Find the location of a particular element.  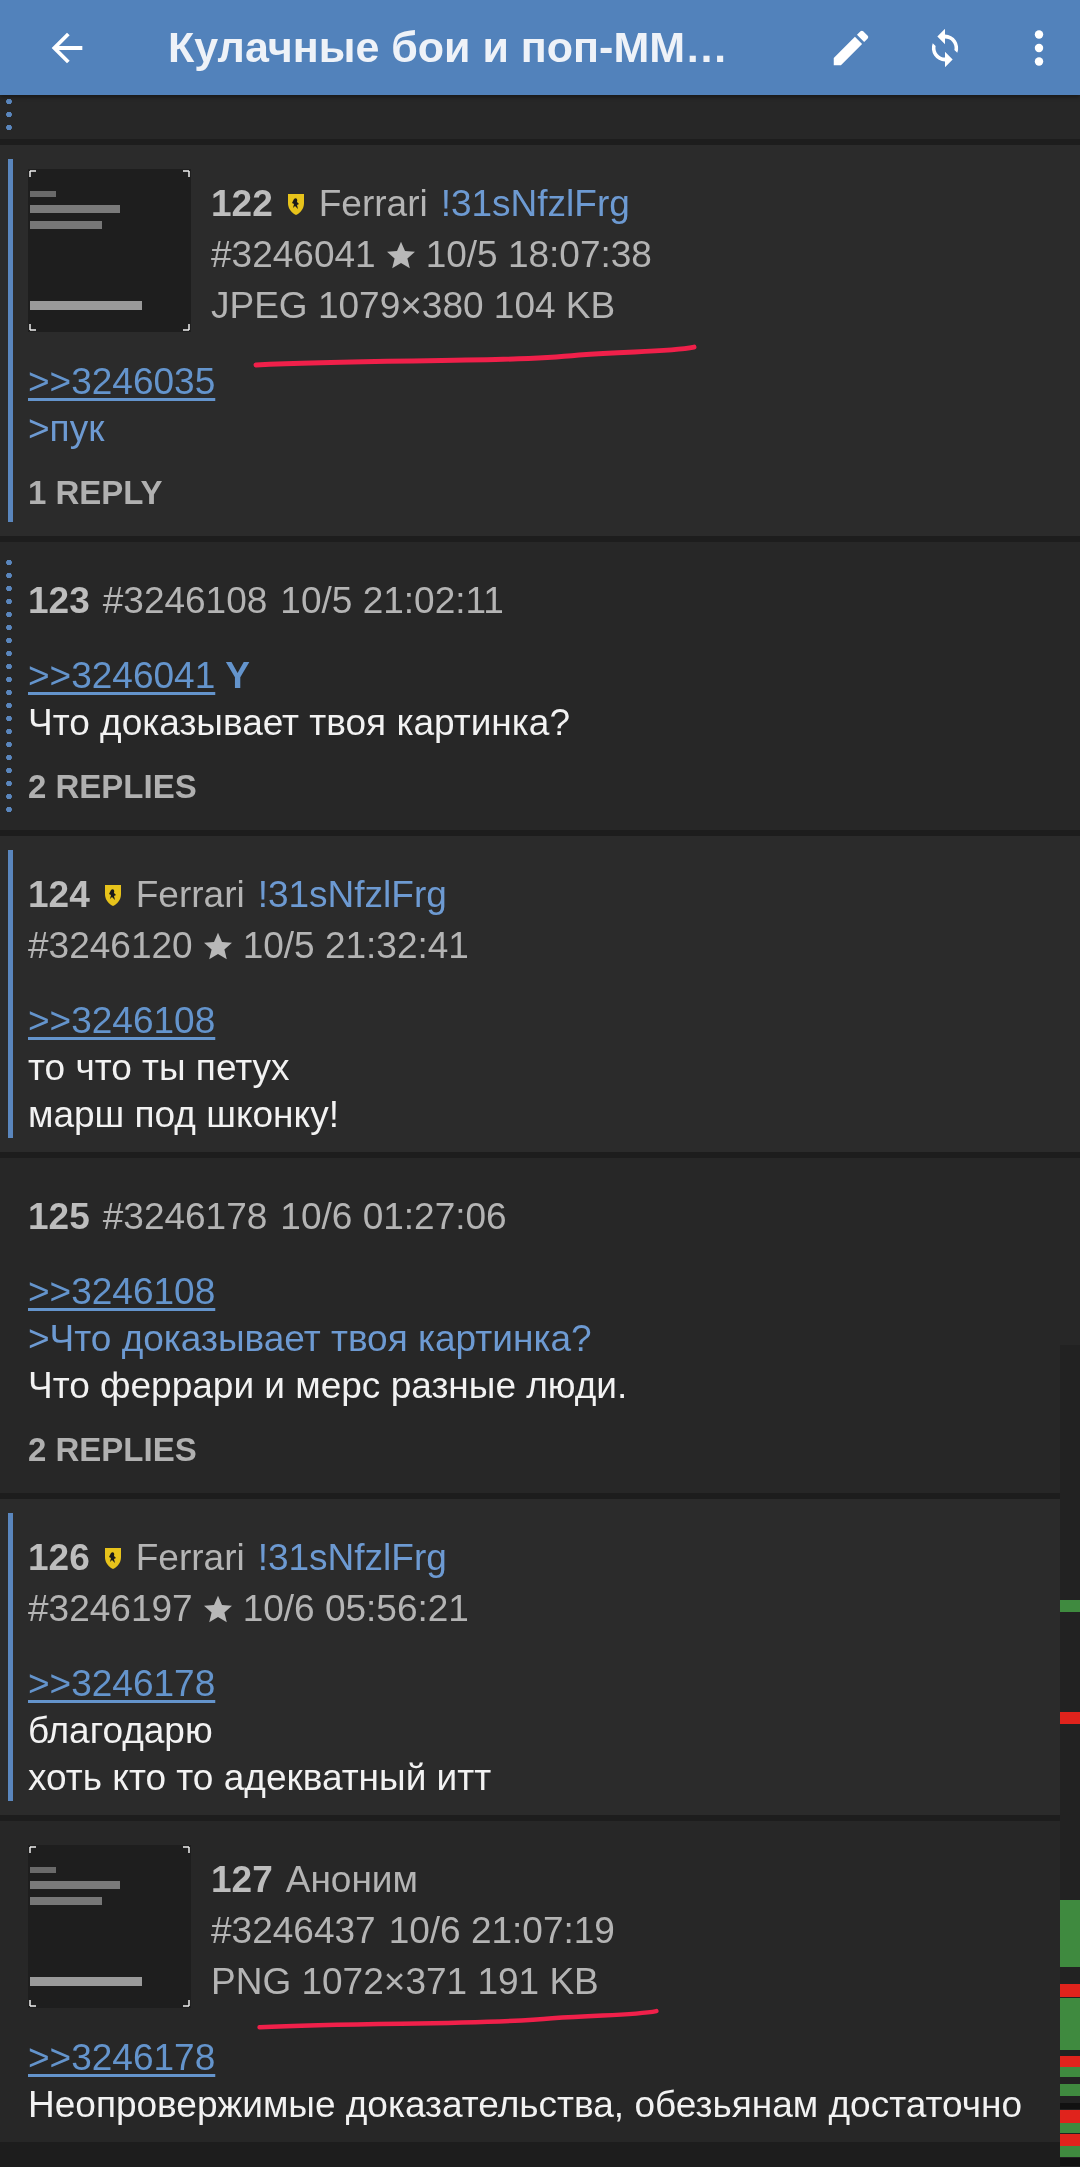

post-id: #3246197 is located at coordinates (110, 1609).